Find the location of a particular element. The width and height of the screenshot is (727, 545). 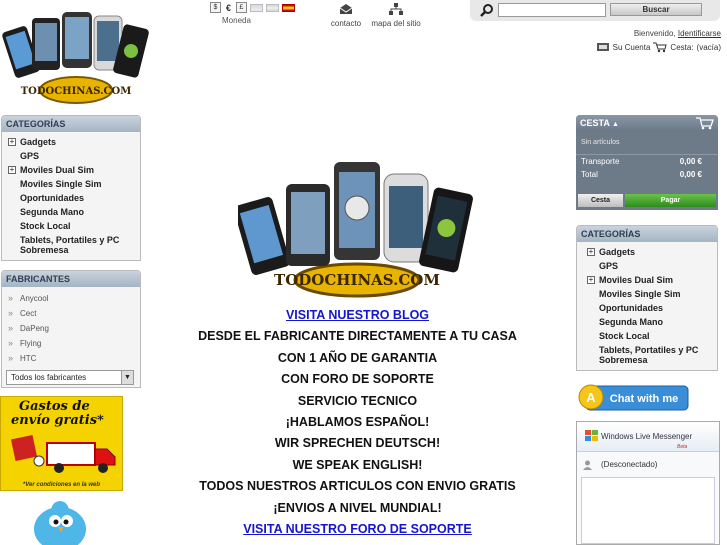

search-input is located at coordinates (552, 10).